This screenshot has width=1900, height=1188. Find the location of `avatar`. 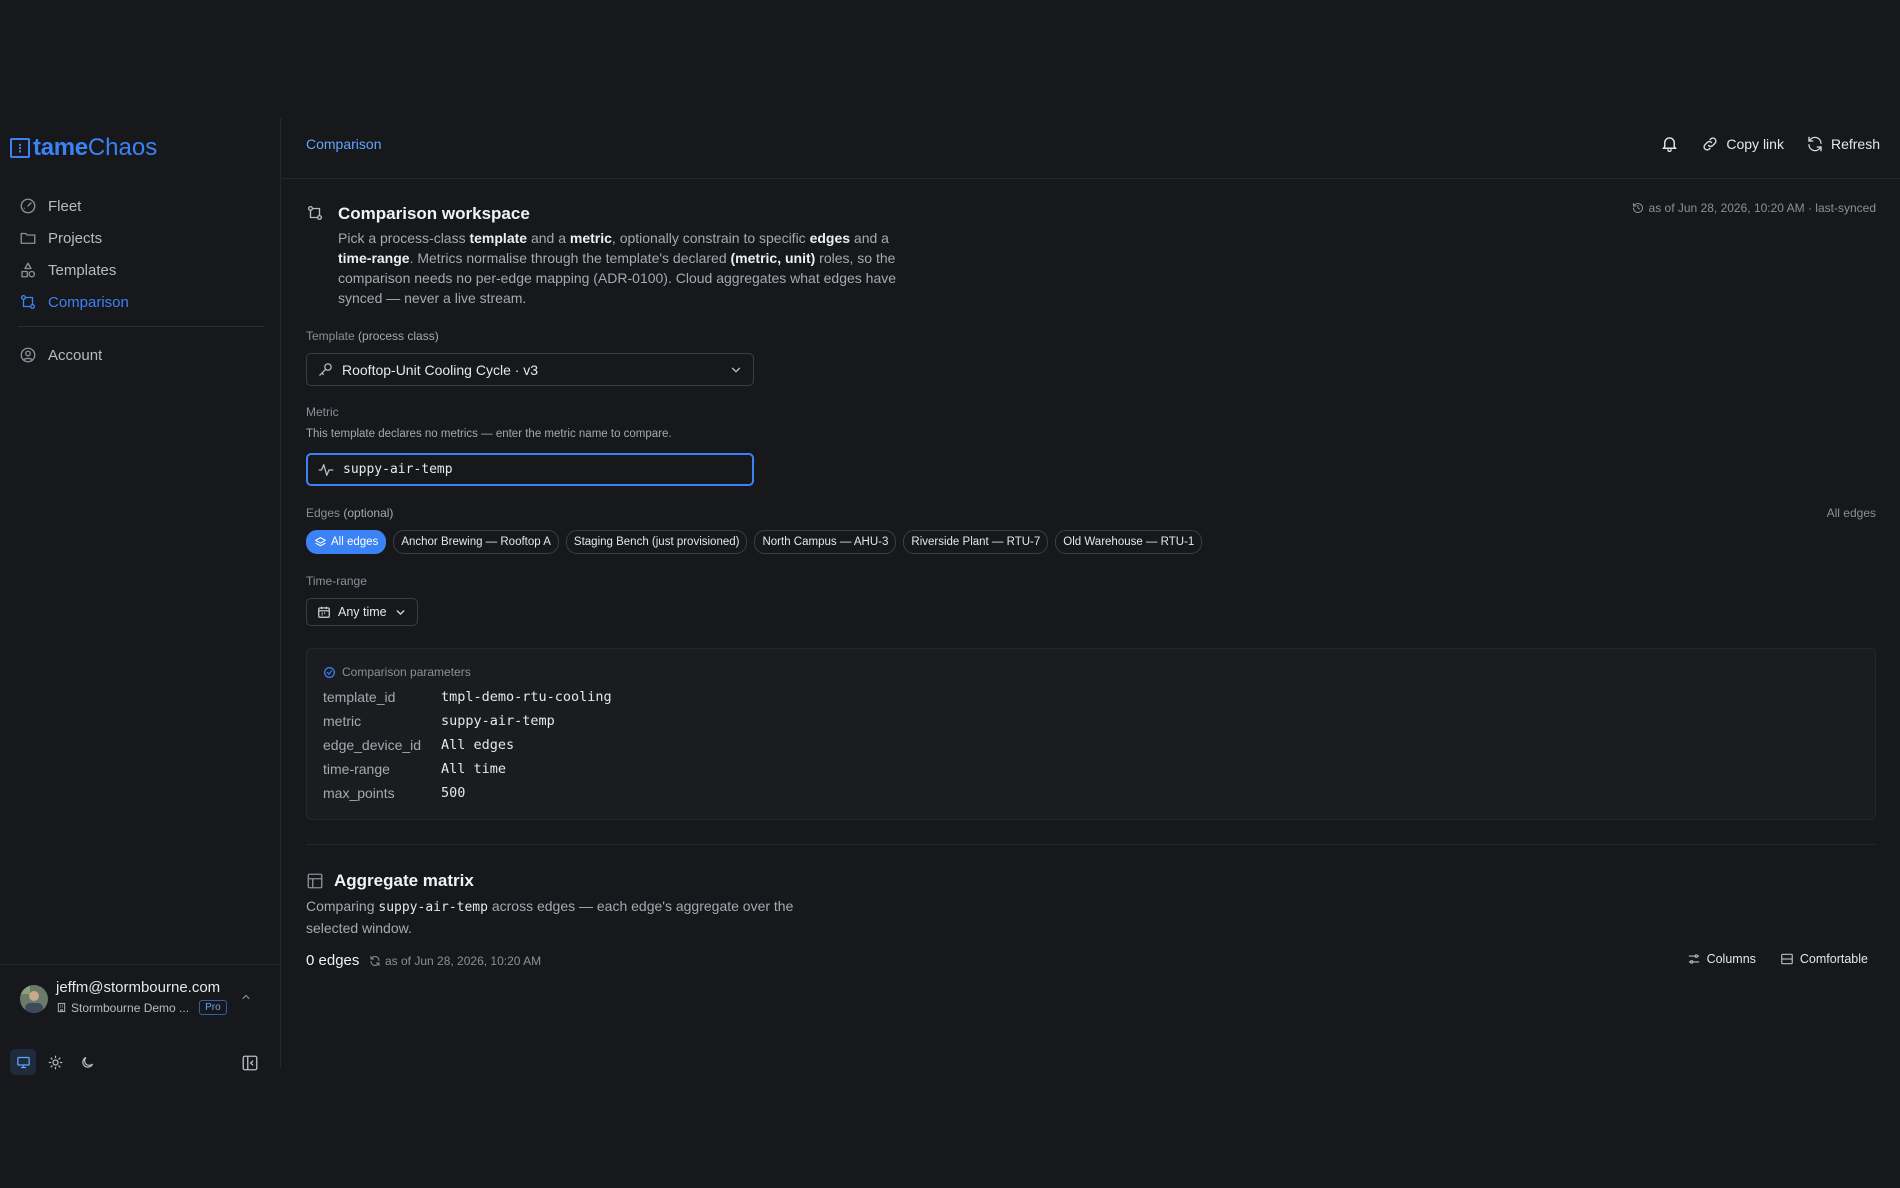

avatar is located at coordinates (34, 999).